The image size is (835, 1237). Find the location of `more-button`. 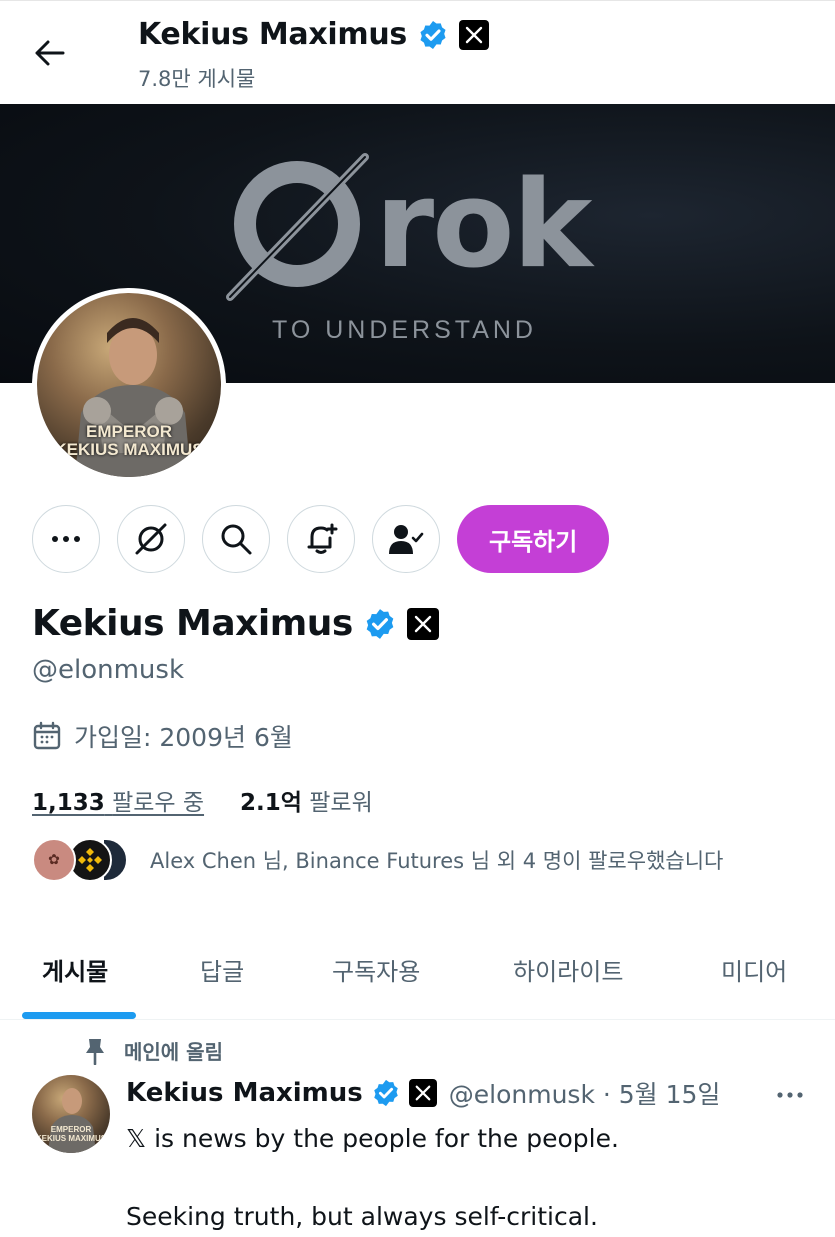

more-button is located at coordinates (66, 539).